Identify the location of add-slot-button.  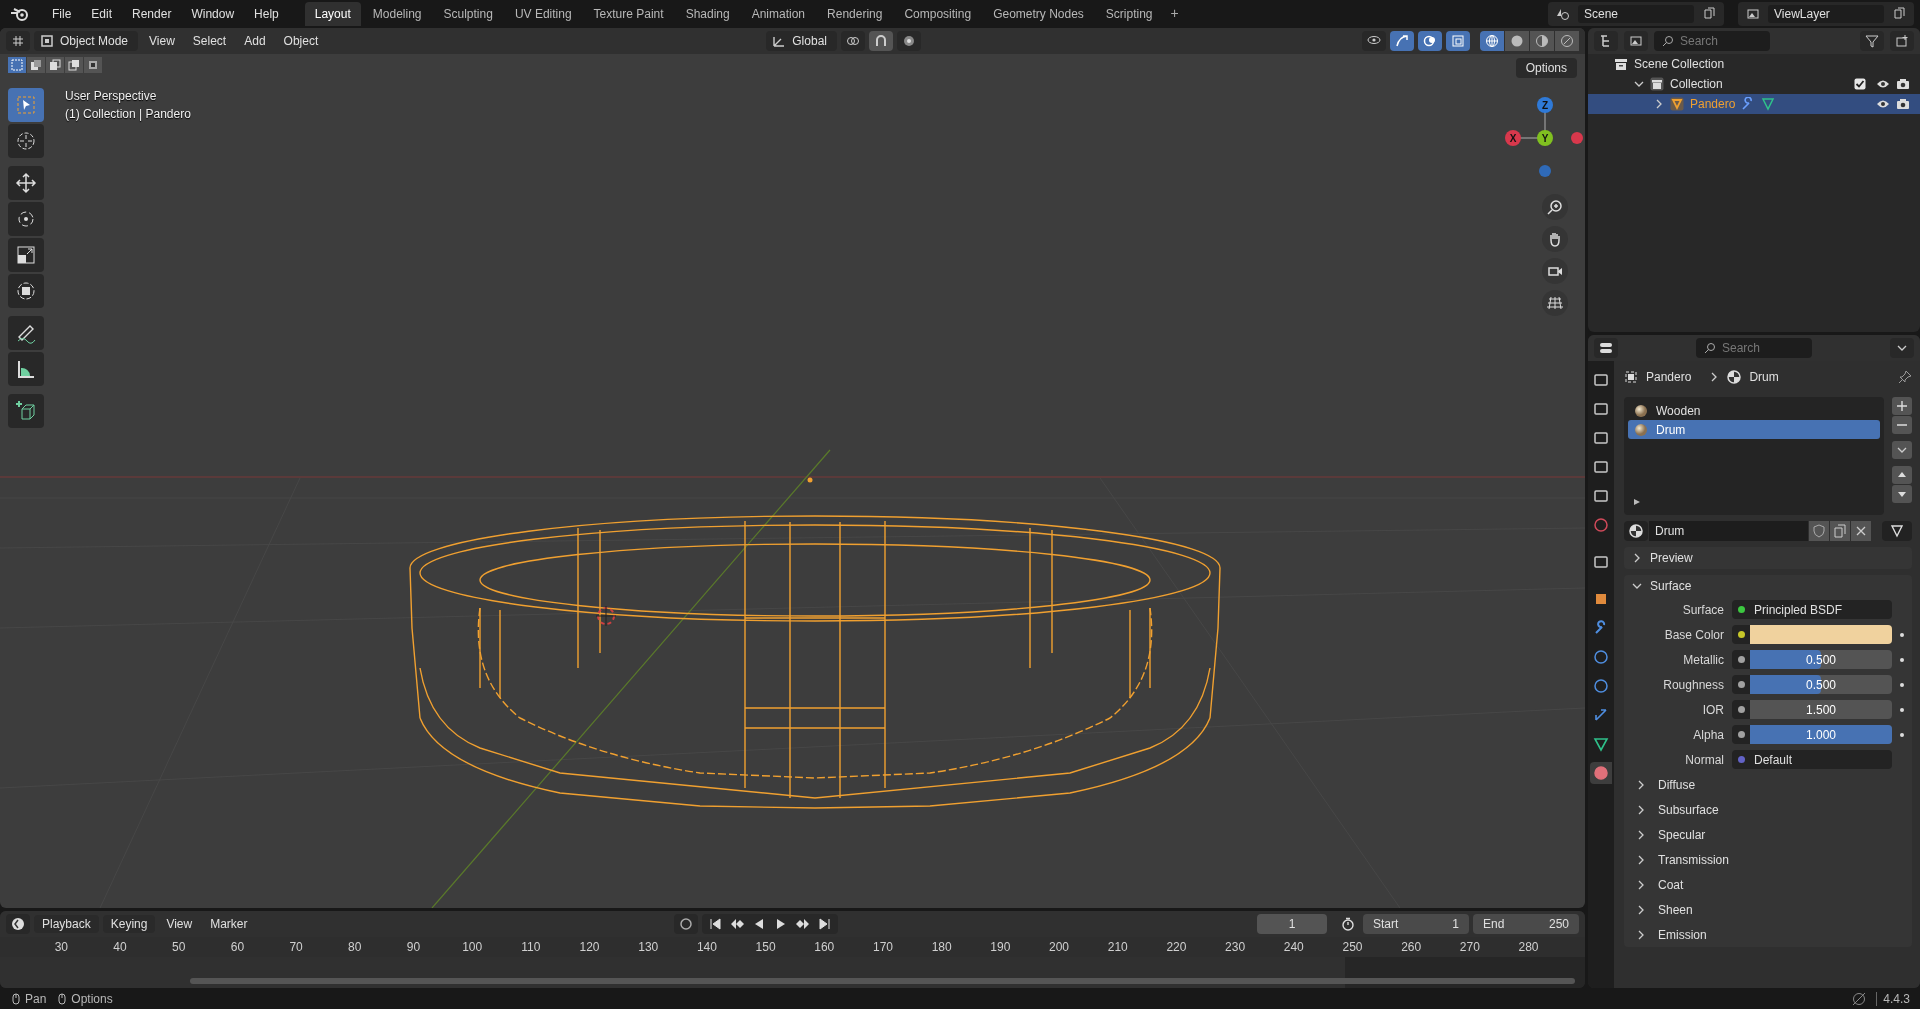
(1902, 406).